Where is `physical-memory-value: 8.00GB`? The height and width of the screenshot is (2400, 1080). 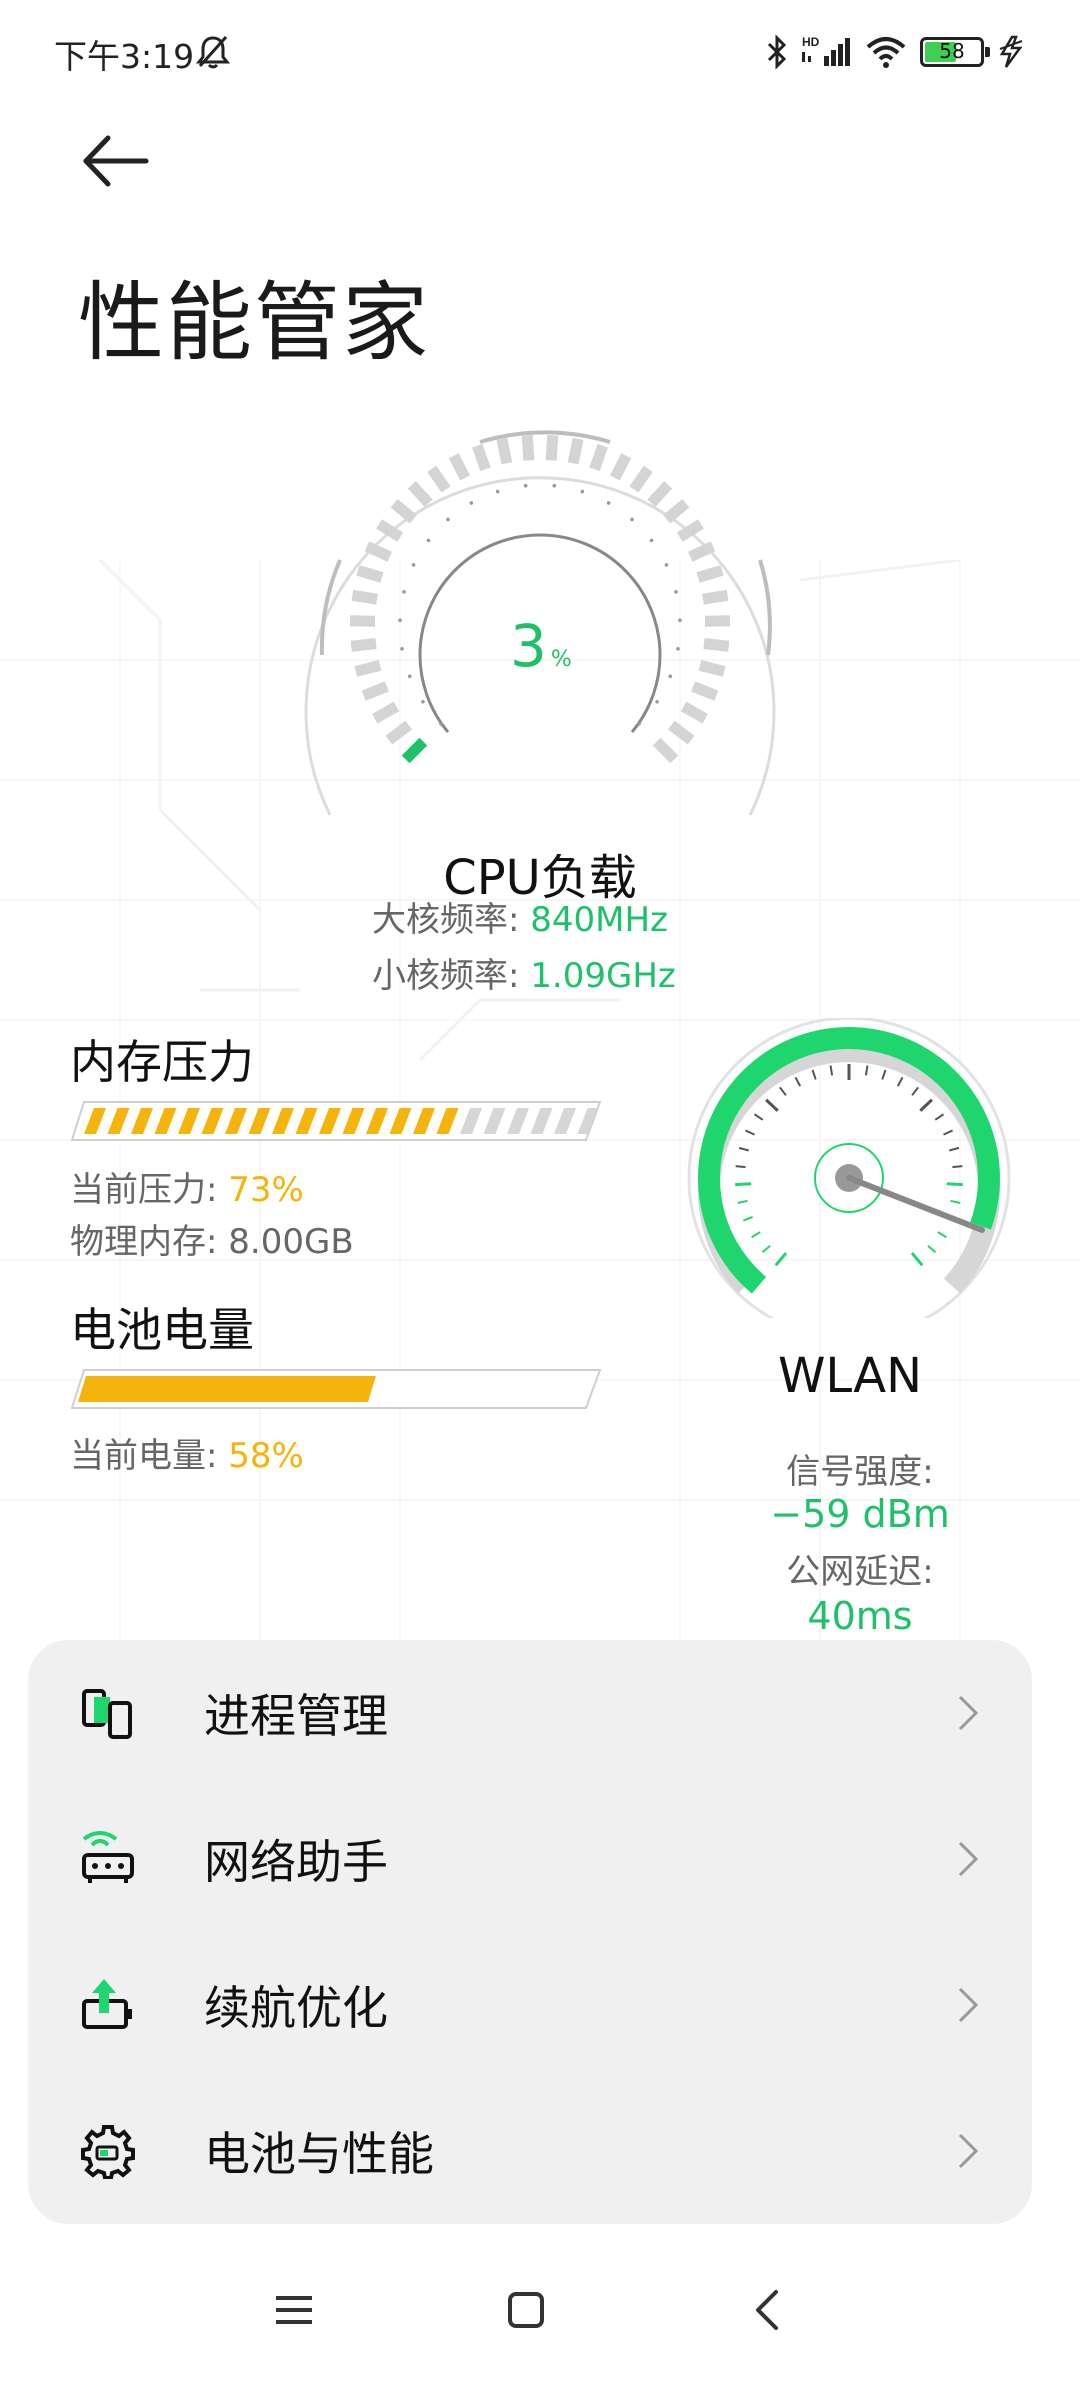
physical-memory-value: 8.00GB is located at coordinates (291, 1242).